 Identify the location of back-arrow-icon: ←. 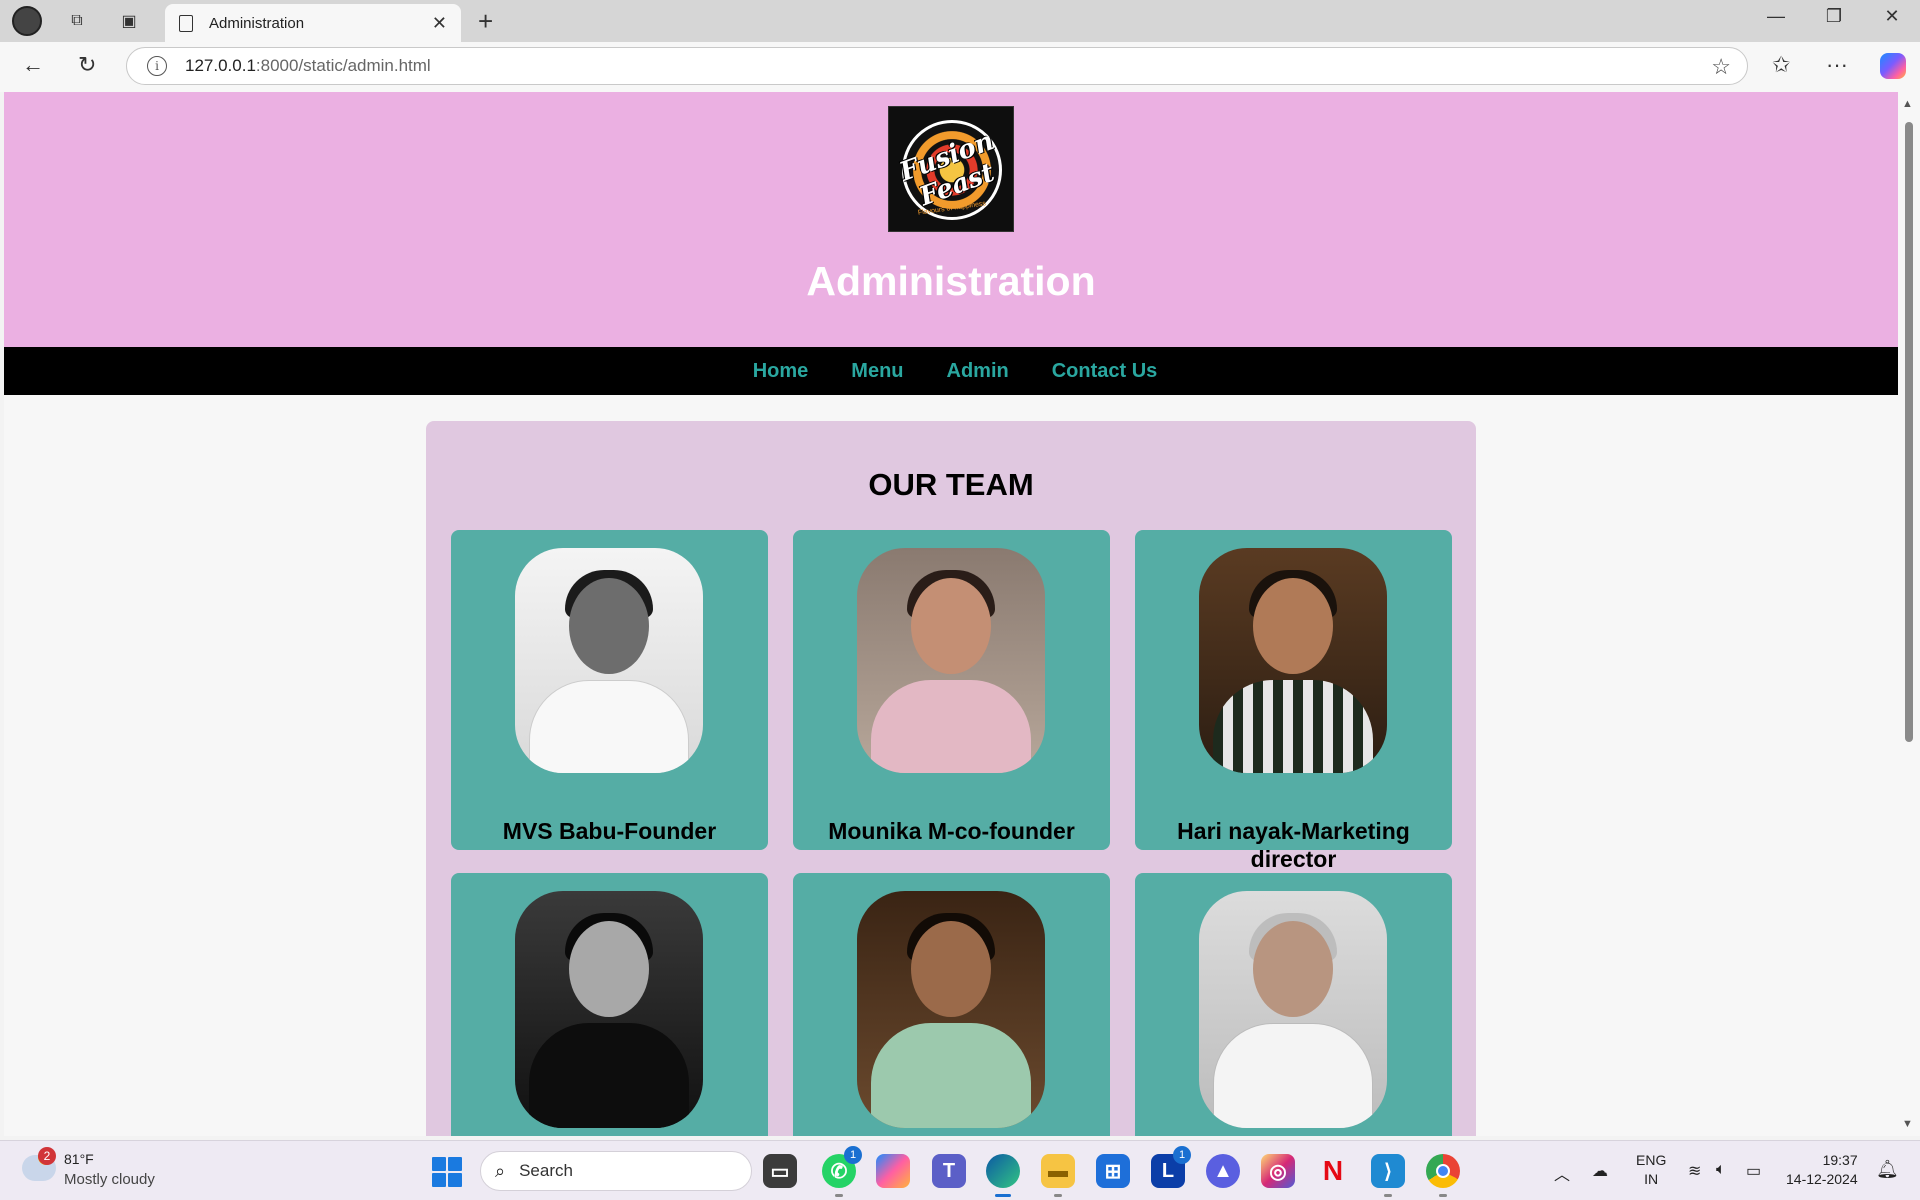
(33, 65).